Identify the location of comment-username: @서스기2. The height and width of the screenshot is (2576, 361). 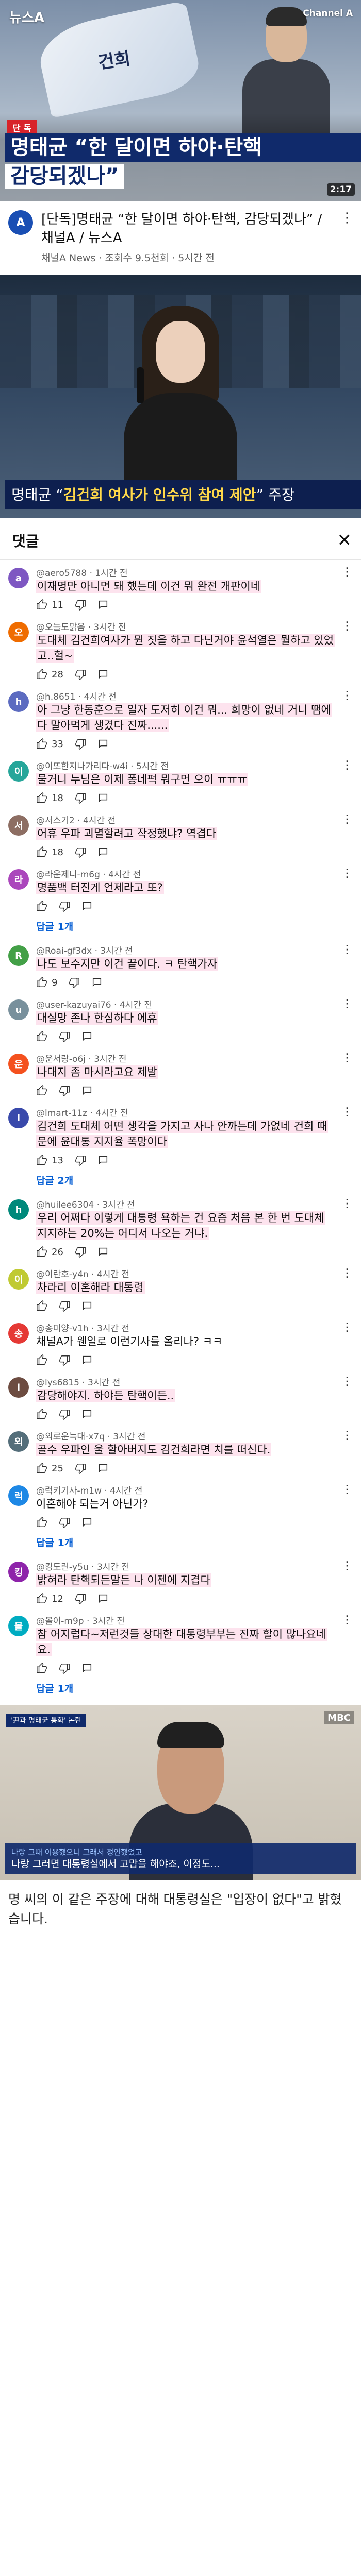
(55, 821).